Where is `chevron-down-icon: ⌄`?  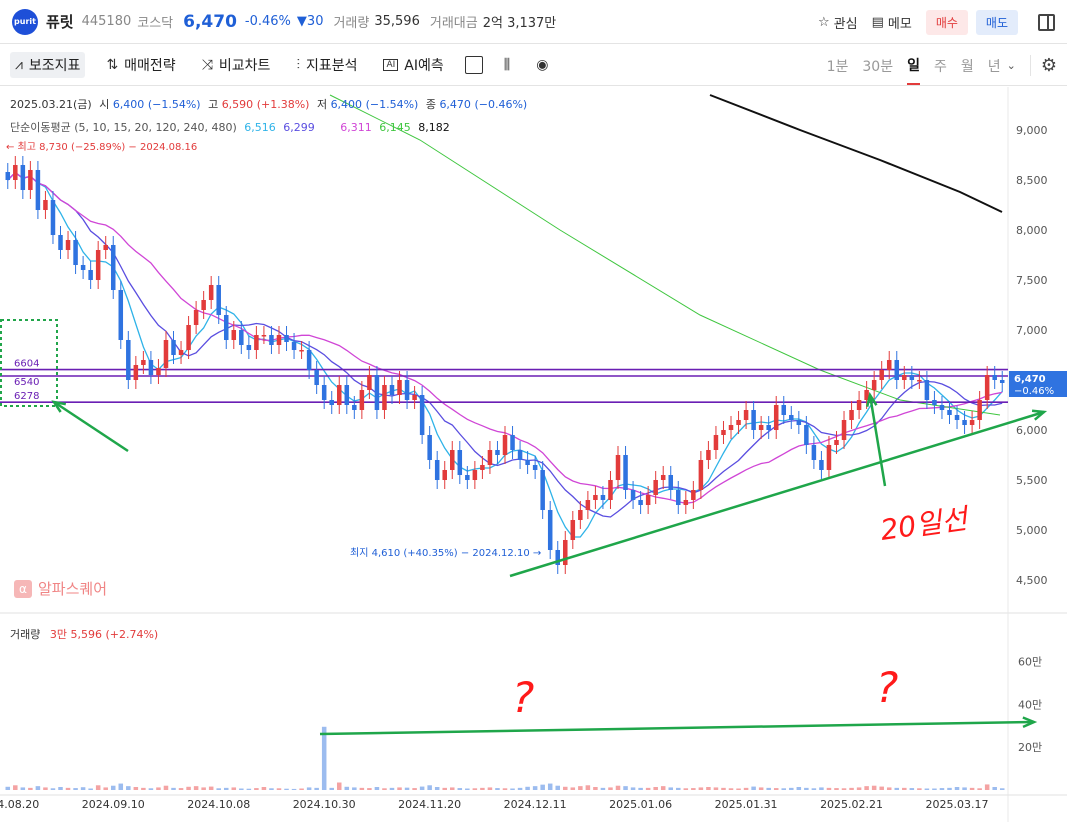 chevron-down-icon: ⌄ is located at coordinates (1011, 65).